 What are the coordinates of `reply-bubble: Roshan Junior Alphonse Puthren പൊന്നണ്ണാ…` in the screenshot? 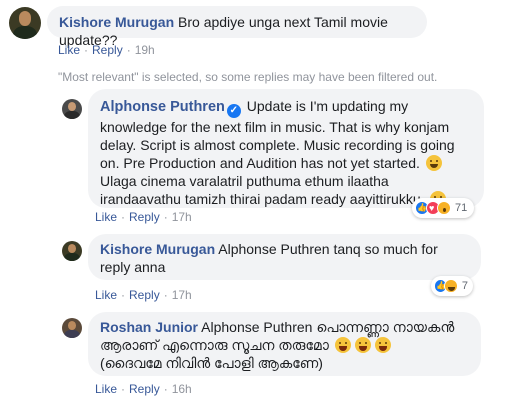 It's located at (284, 344).